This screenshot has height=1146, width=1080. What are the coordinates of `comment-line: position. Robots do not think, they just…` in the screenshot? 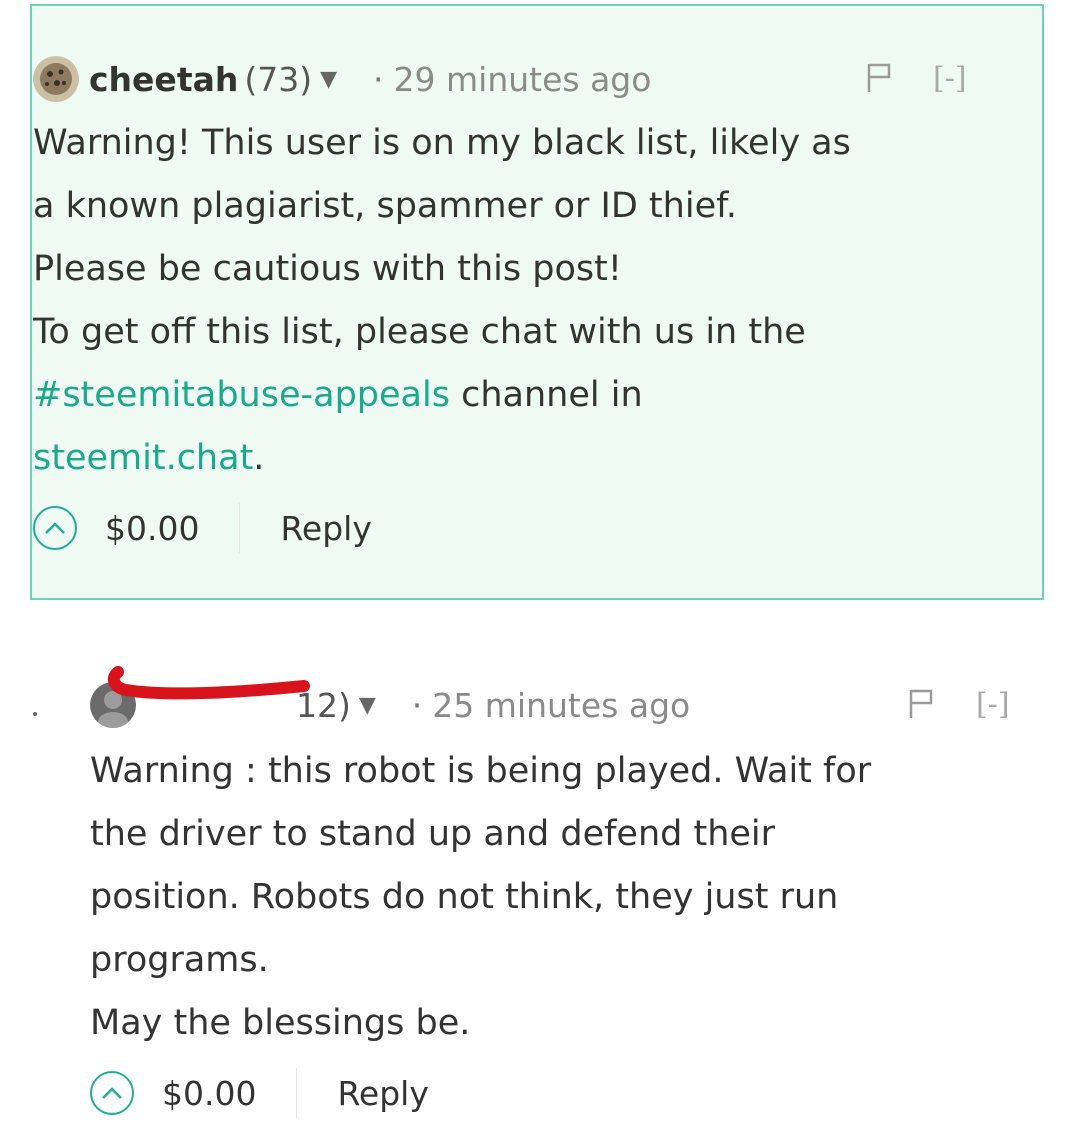 It's located at (464, 897).